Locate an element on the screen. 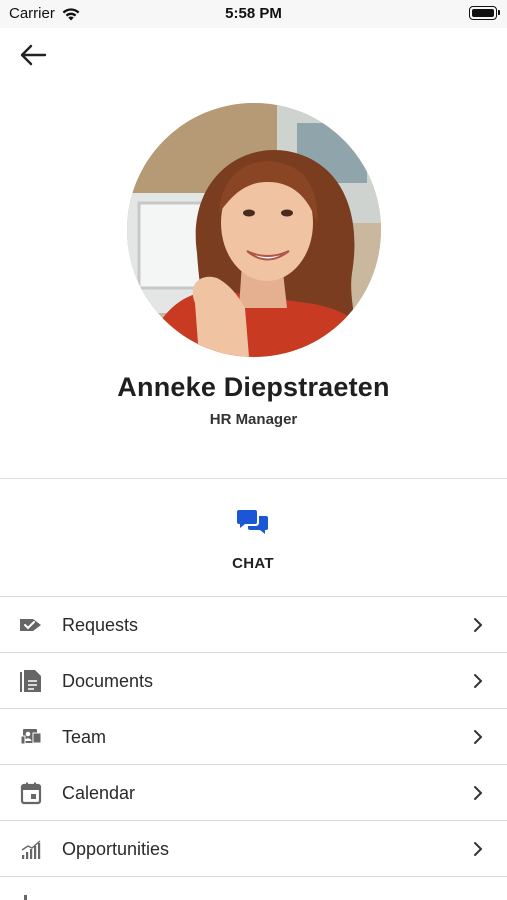  back-button is located at coordinates (33, 55).